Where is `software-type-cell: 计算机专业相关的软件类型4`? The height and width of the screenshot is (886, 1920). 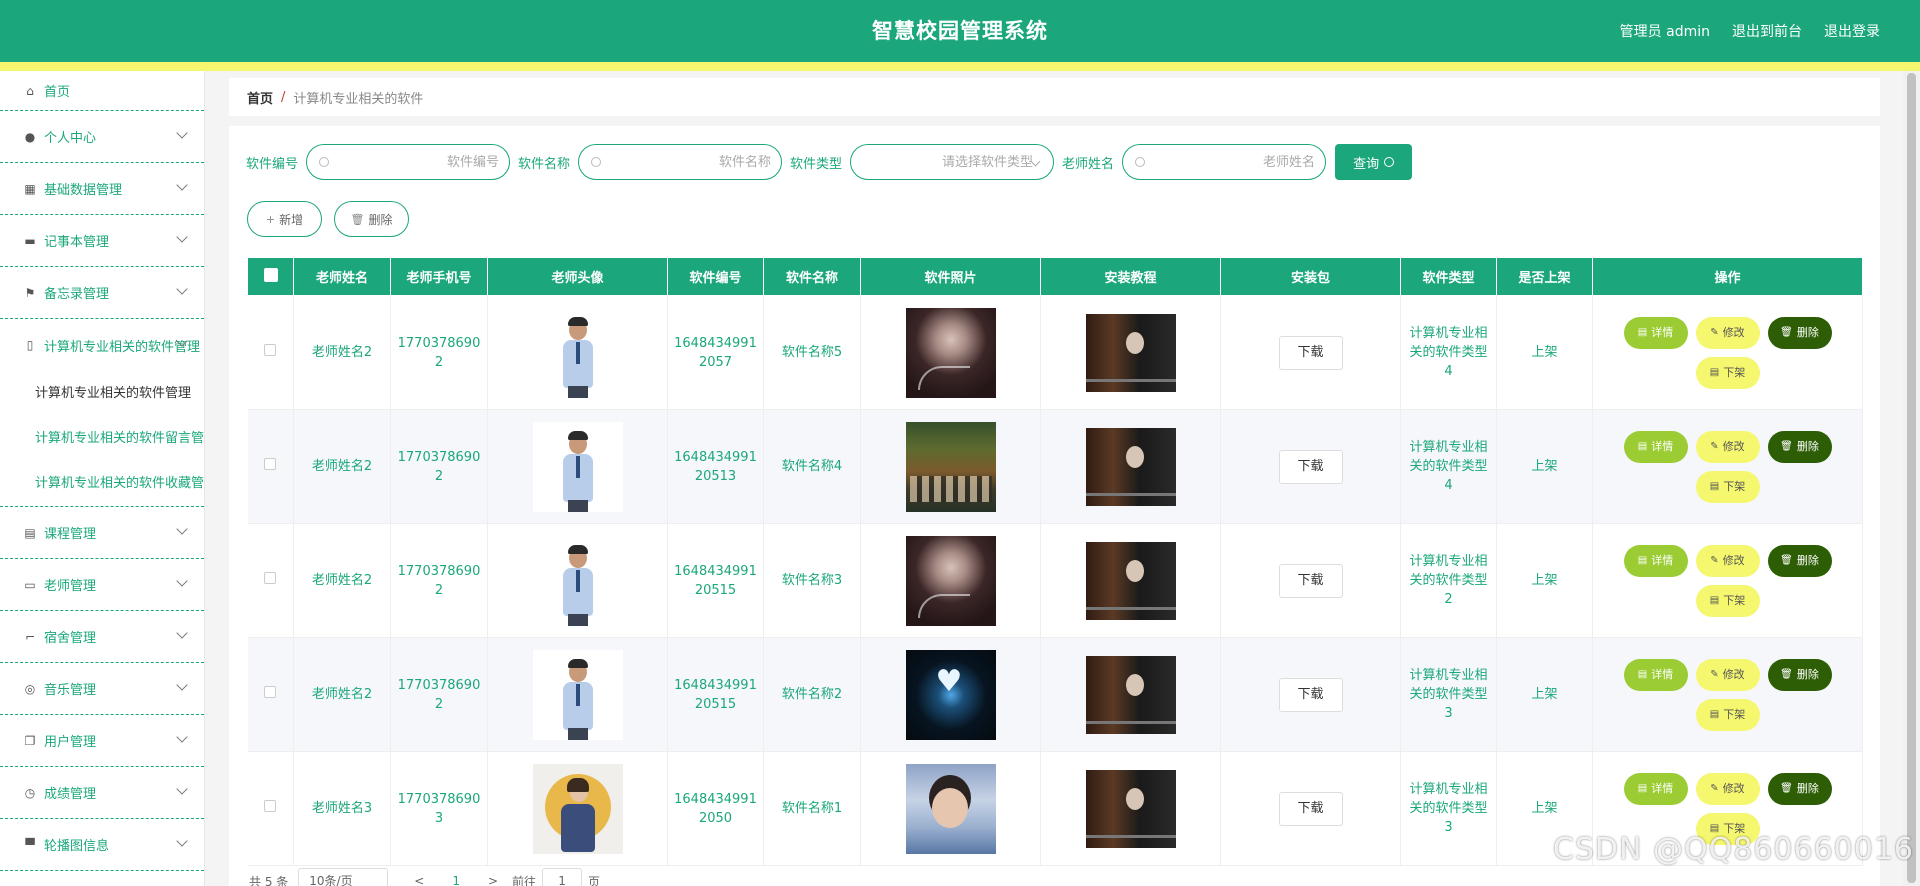 software-type-cell: 计算机专业相关的软件类型4 is located at coordinates (1448, 352).